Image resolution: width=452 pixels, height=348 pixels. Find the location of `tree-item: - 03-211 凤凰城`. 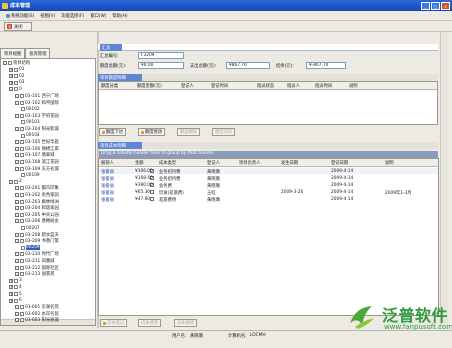

tree-item: - 03-211 凤凰城 is located at coordinates (34, 261).